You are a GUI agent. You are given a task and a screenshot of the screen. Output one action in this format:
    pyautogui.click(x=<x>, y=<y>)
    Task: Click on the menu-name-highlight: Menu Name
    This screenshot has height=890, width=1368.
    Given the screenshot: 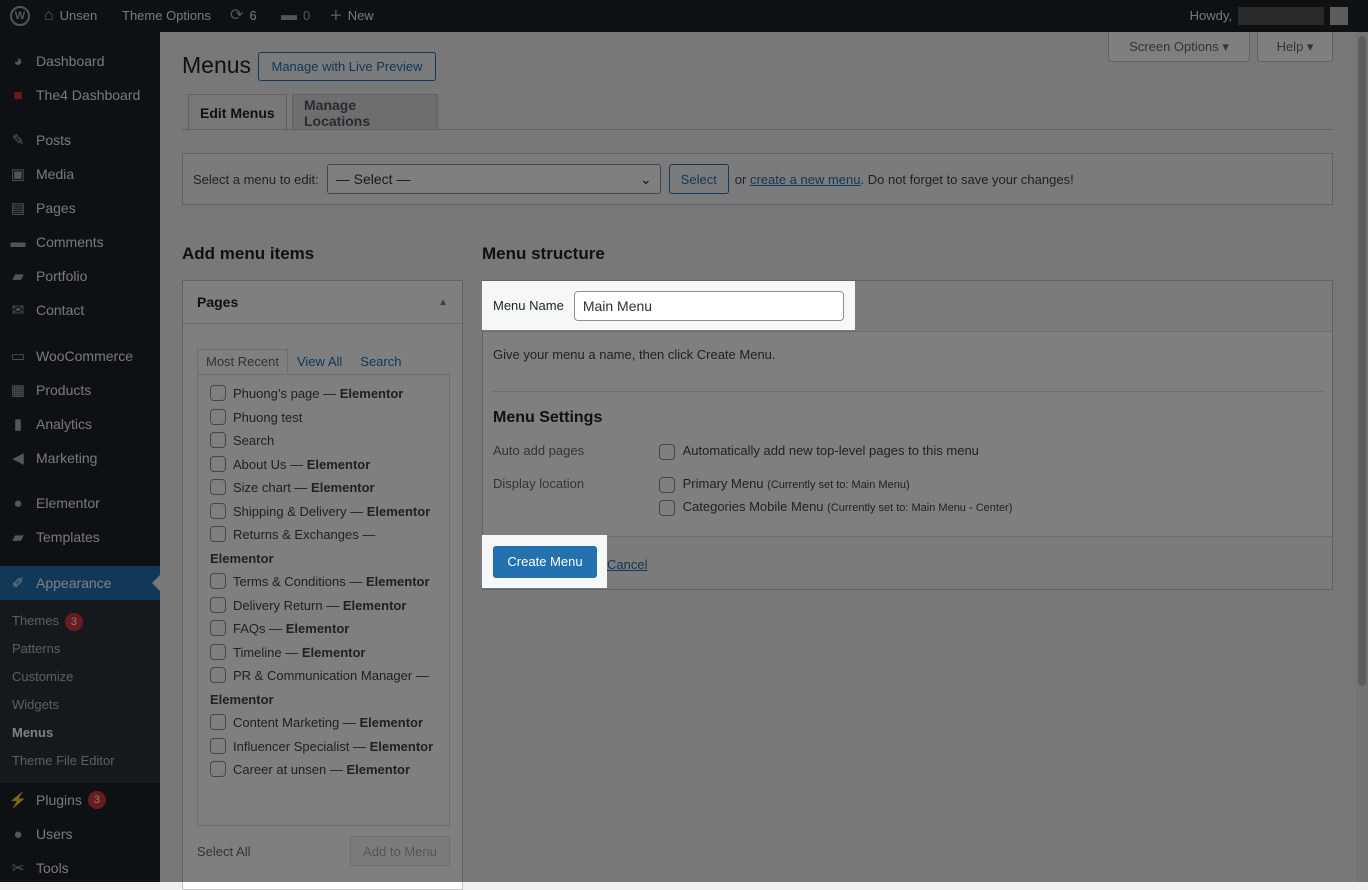 What is the action you would take?
    pyautogui.click(x=668, y=305)
    